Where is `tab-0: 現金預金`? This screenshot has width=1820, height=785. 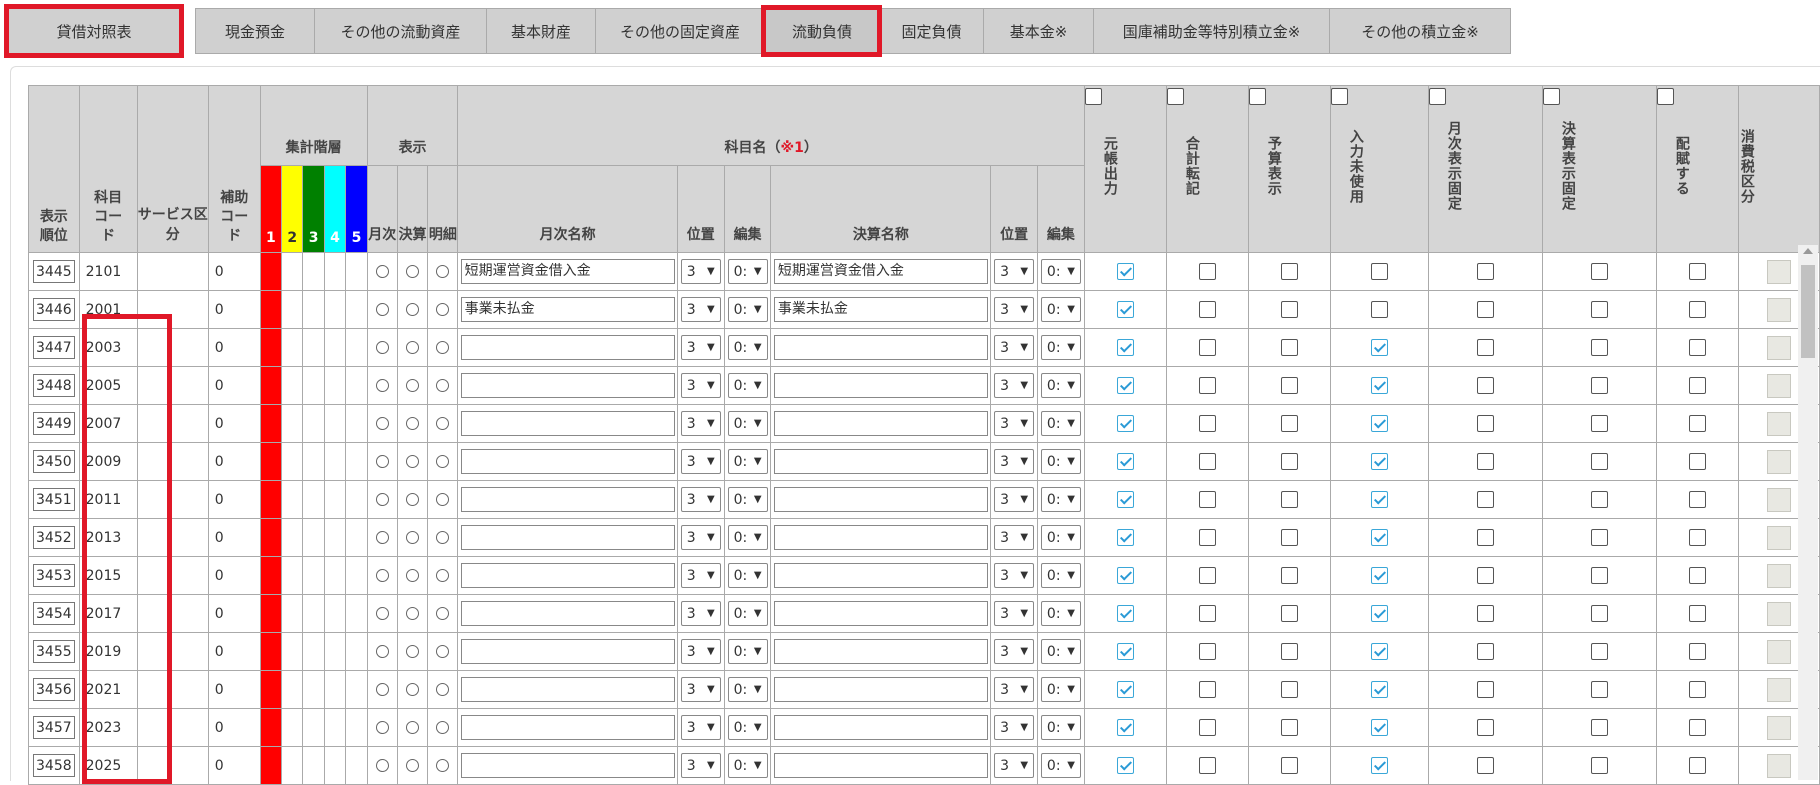 tab-0: 現金預金 is located at coordinates (254, 31).